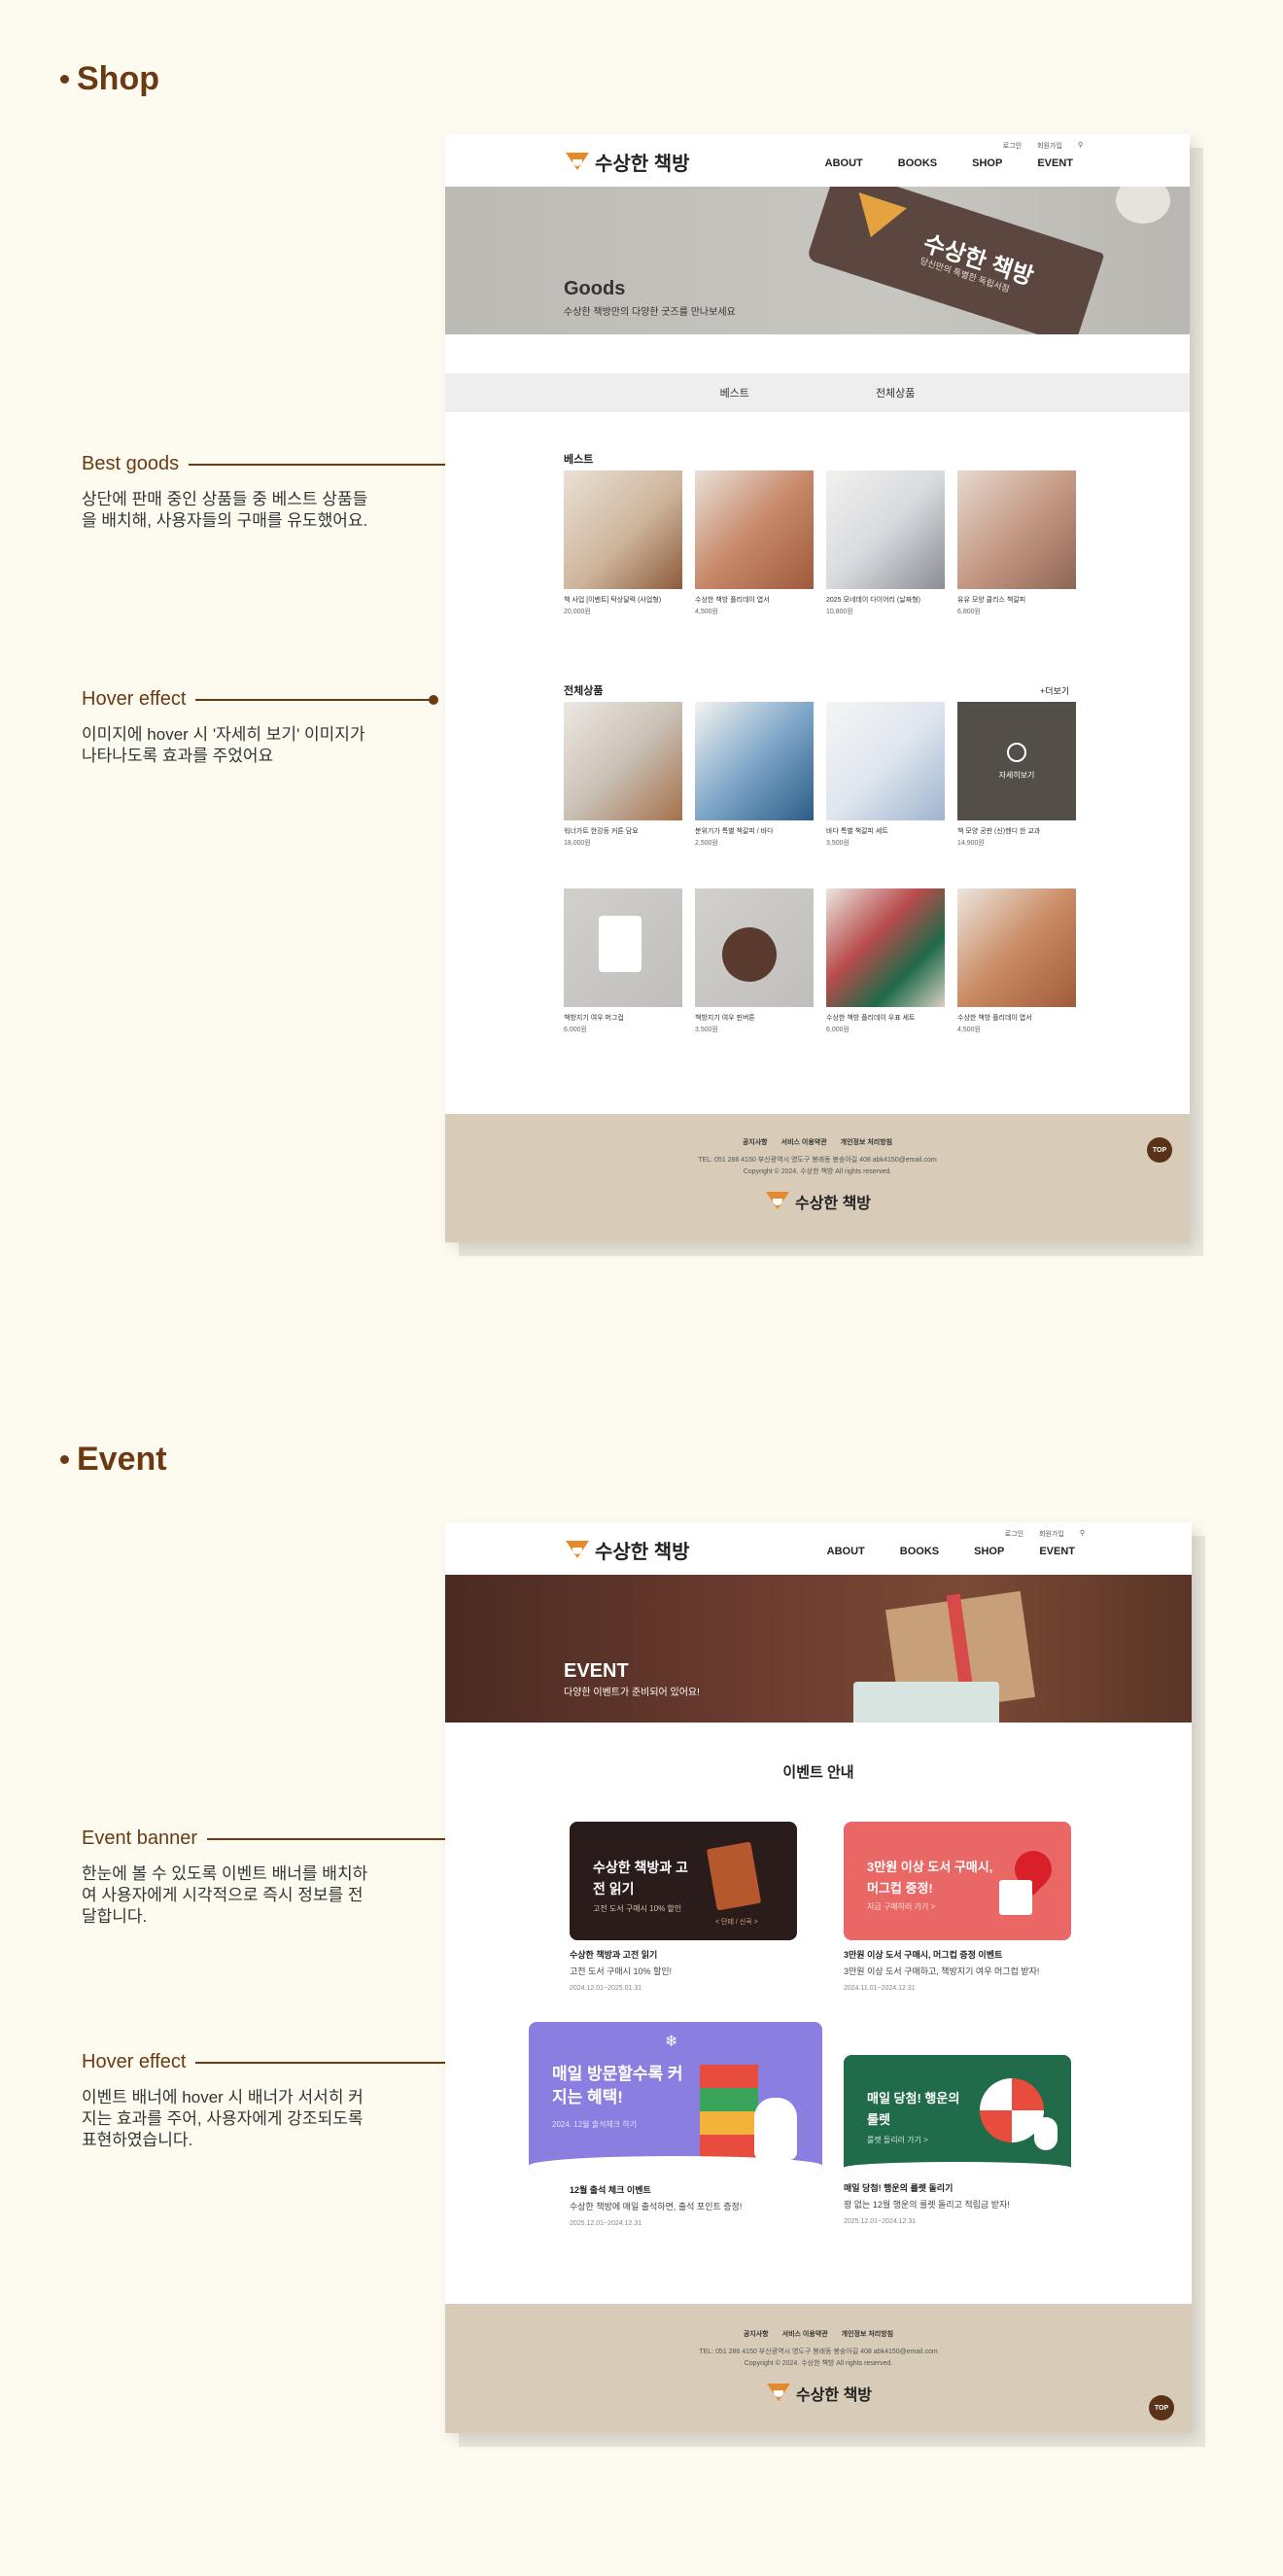 The image size is (1283, 2576). What do you see at coordinates (930, 1878) in the screenshot?
I see `banner-title: 3만원 이상 도서 구매시, 머그컵 증정!` at bounding box center [930, 1878].